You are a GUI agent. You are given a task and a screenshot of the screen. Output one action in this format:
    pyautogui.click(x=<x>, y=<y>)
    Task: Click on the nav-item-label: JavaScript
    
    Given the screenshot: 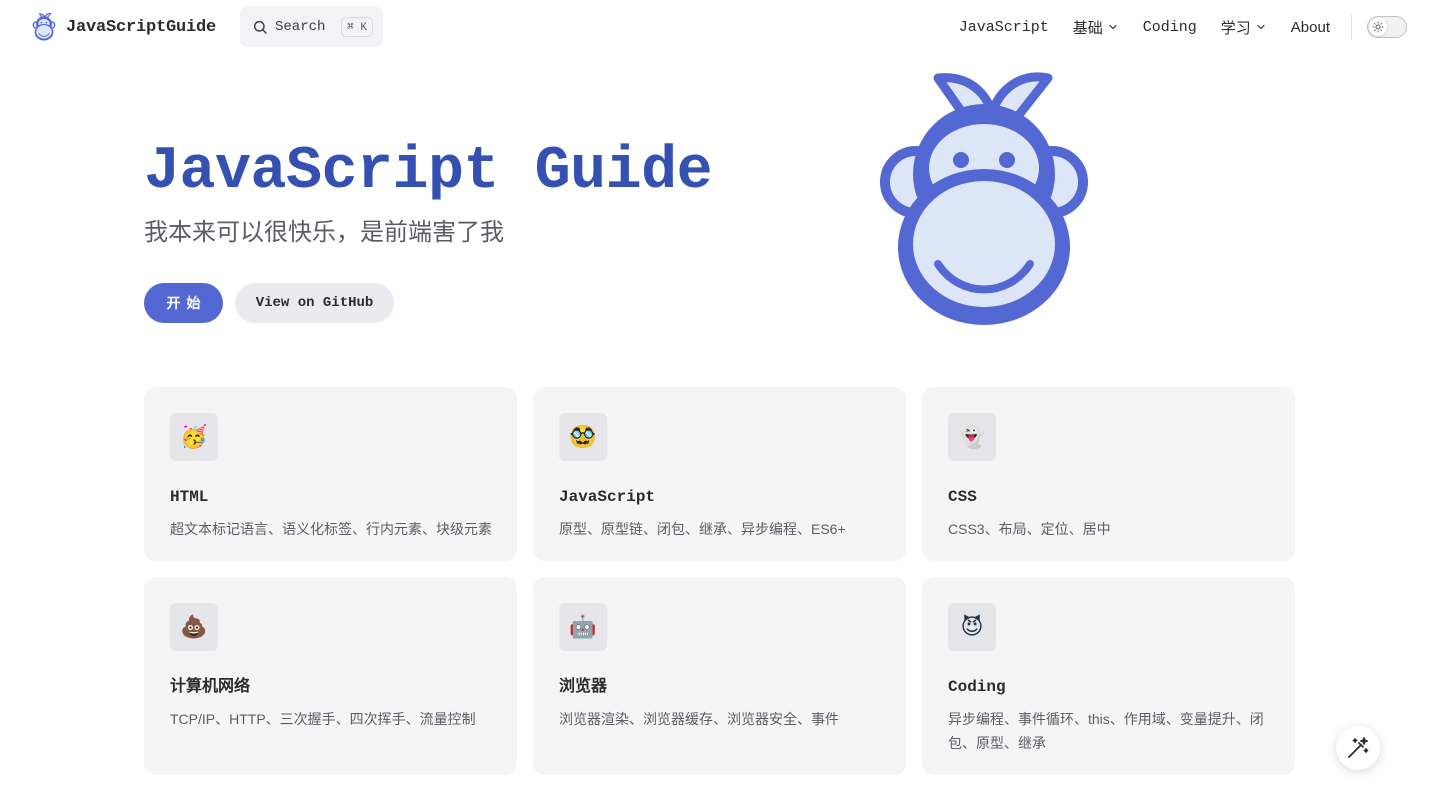 What is the action you would take?
    pyautogui.click(x=1003, y=27)
    